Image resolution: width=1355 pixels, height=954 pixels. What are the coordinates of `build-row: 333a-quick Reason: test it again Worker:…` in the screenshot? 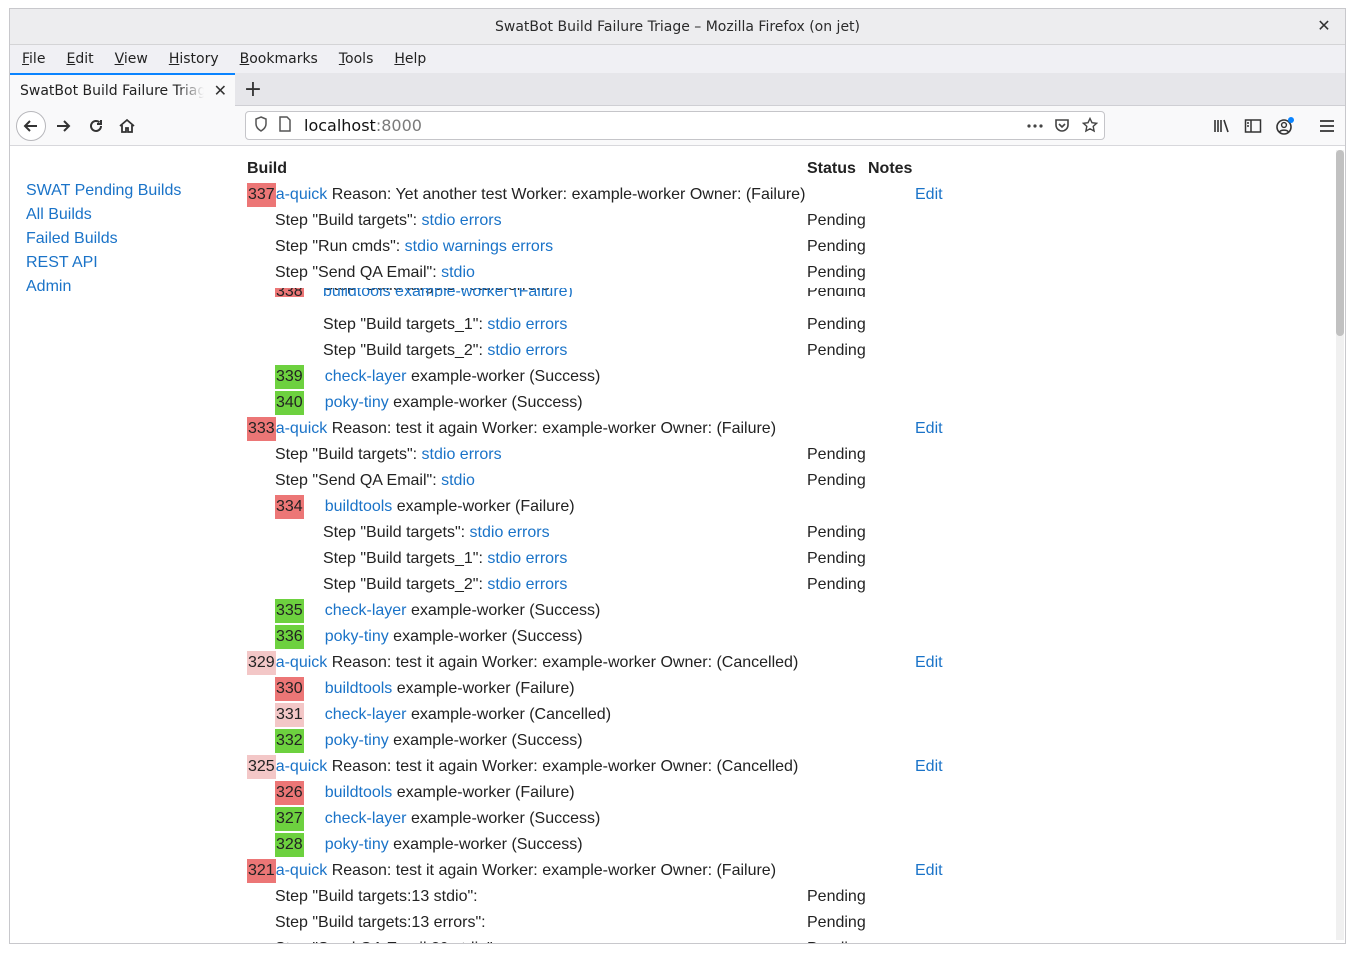 It's located at (511, 429).